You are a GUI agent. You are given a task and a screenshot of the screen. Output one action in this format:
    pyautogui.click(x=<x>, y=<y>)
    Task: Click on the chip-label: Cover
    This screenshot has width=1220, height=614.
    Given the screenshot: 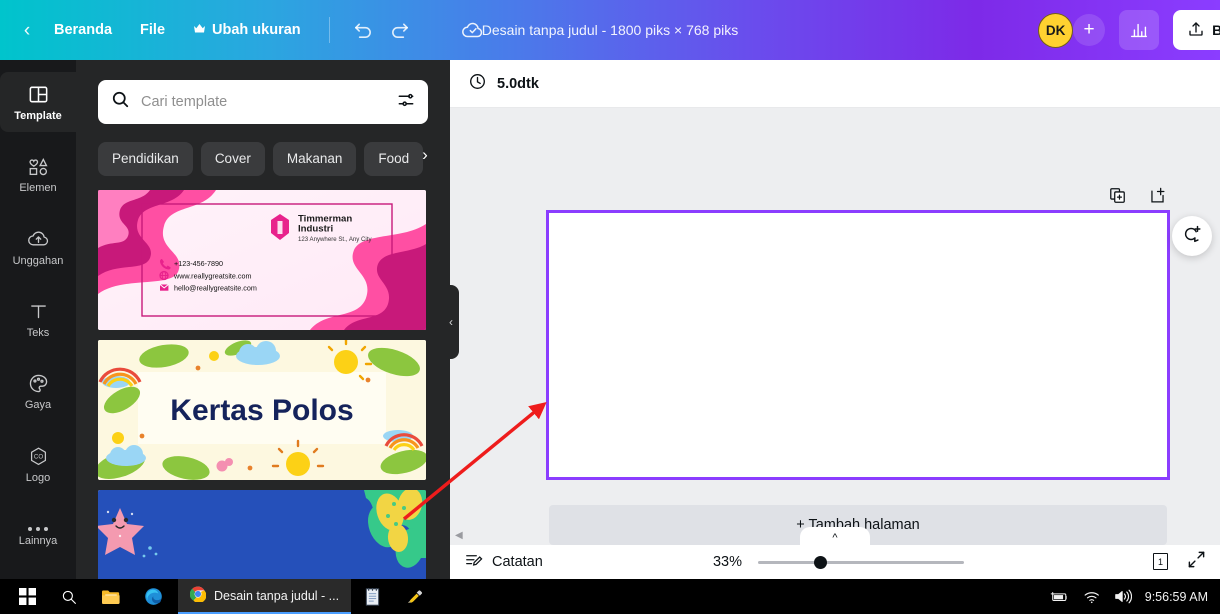 What is the action you would take?
    pyautogui.click(x=232, y=158)
    